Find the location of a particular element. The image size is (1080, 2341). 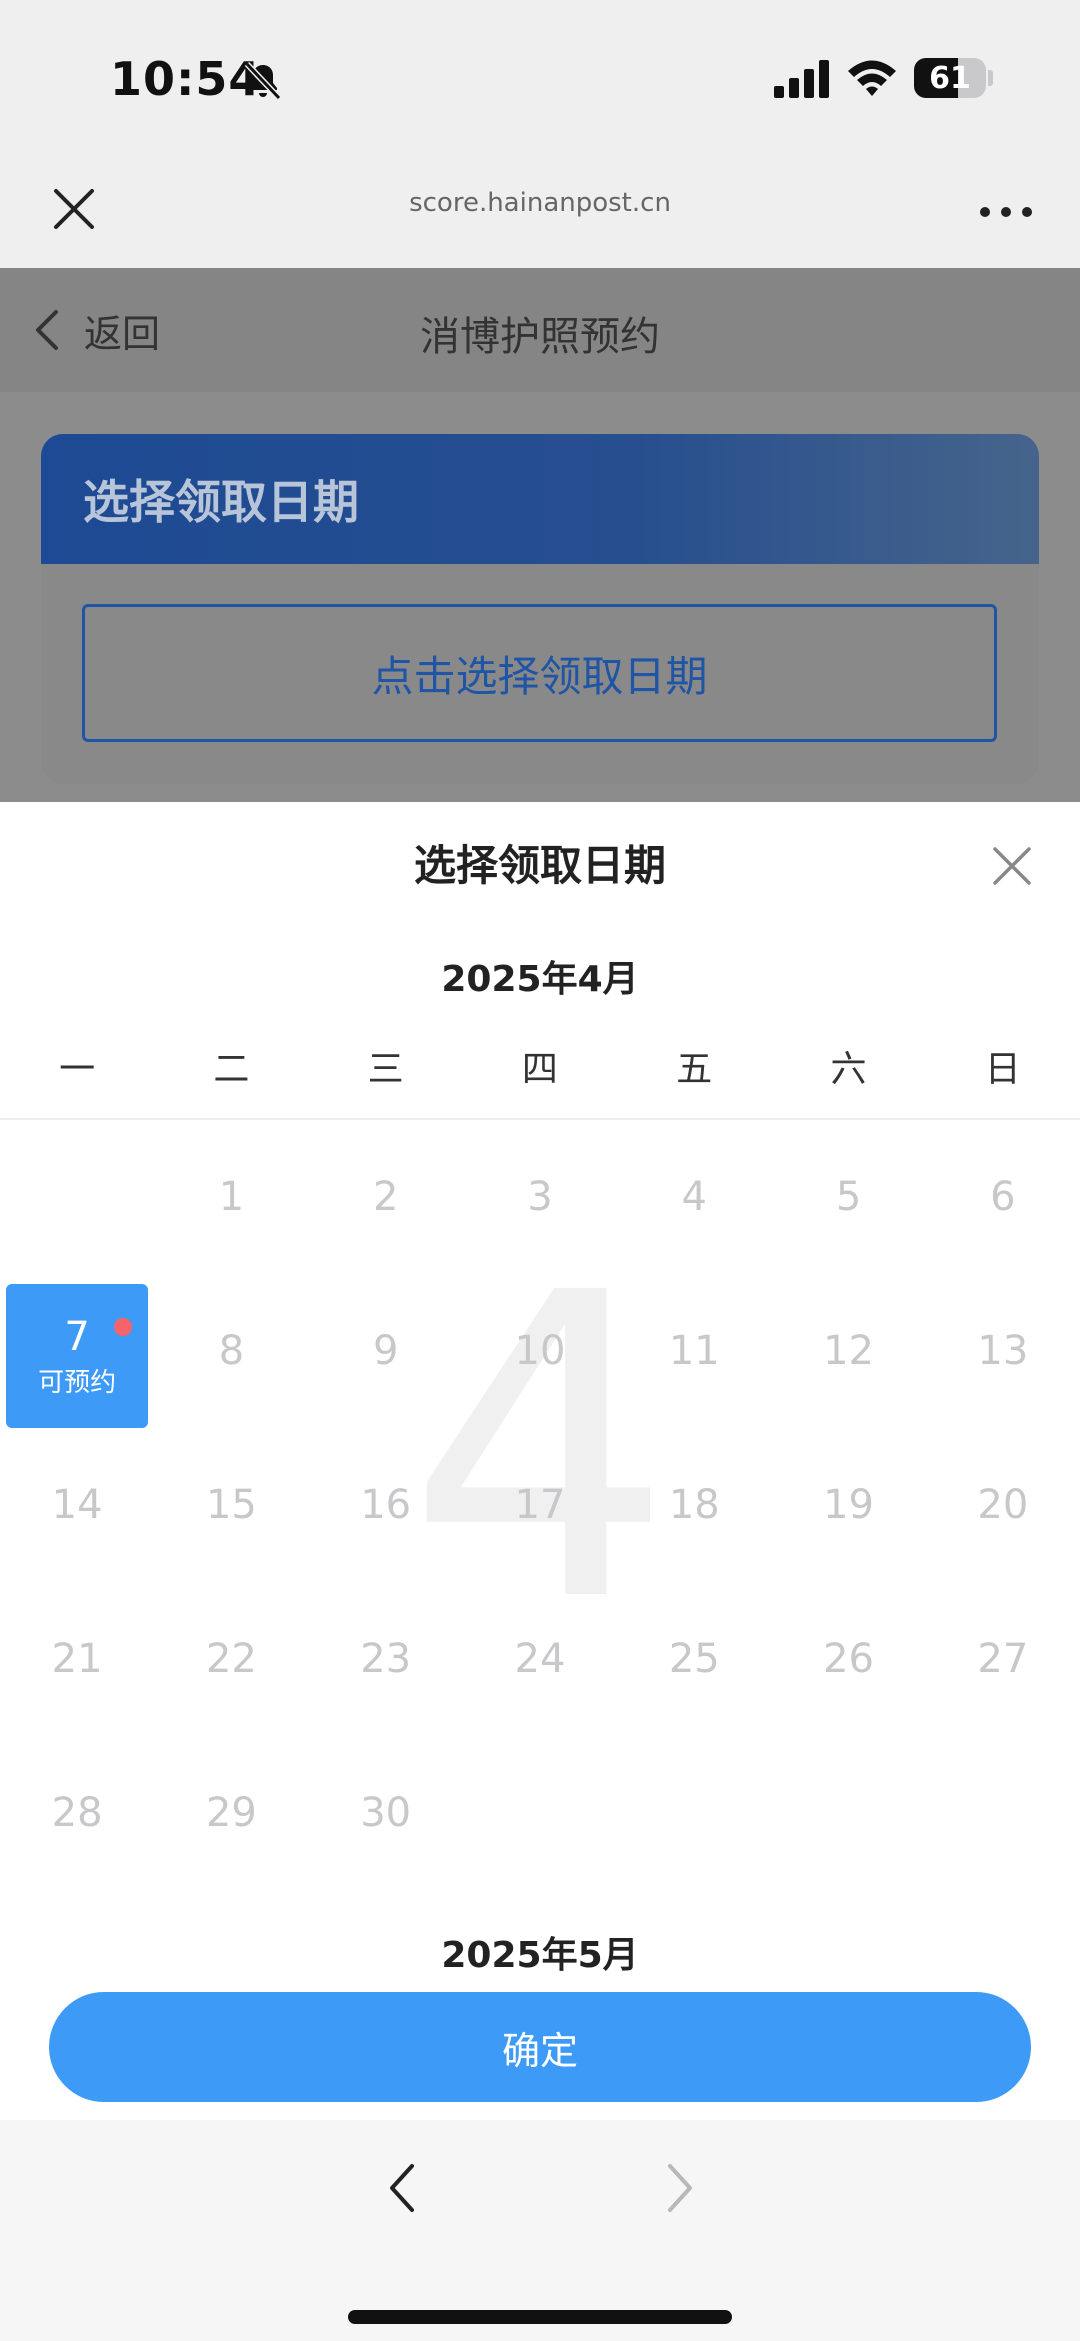

weekday-label: 五 is located at coordinates (694, 1069).